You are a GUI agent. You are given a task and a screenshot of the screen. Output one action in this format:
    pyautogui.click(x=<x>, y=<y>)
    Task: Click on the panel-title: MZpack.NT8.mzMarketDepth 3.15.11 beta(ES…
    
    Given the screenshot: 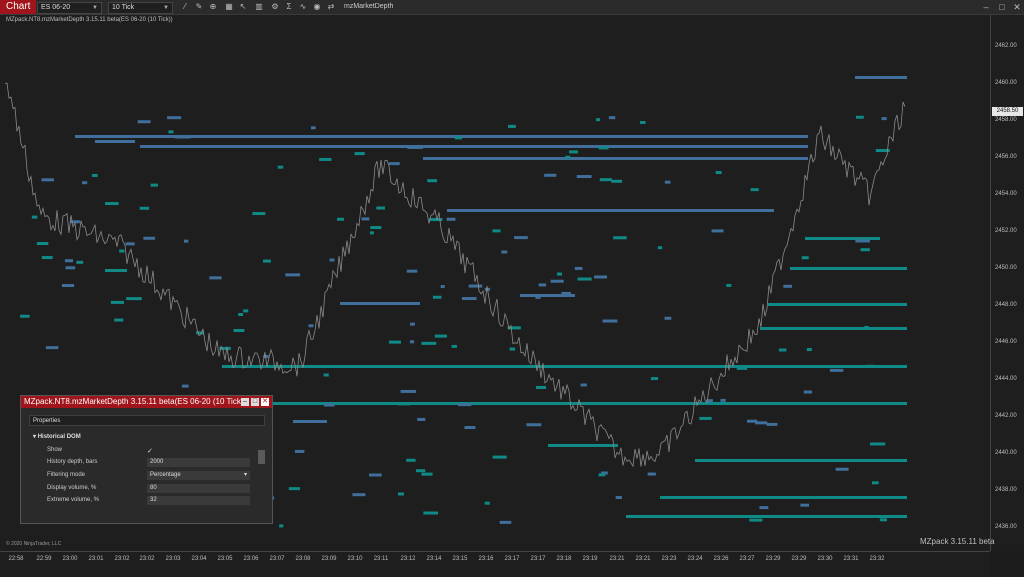 What is the action you would take?
    pyautogui.click(x=132, y=401)
    